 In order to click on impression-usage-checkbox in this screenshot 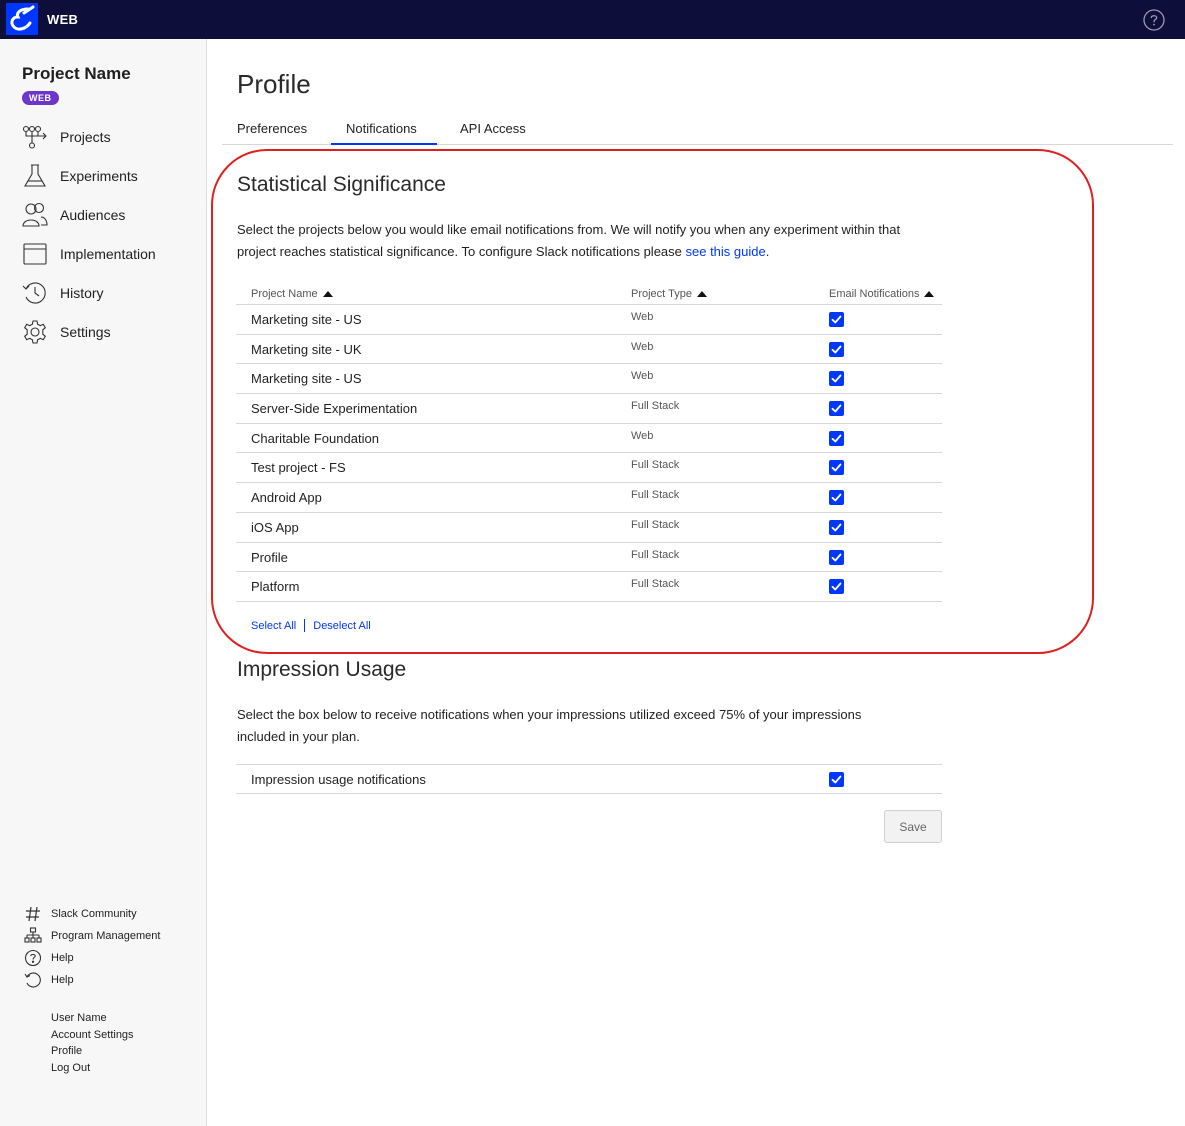, I will do `click(836, 779)`.